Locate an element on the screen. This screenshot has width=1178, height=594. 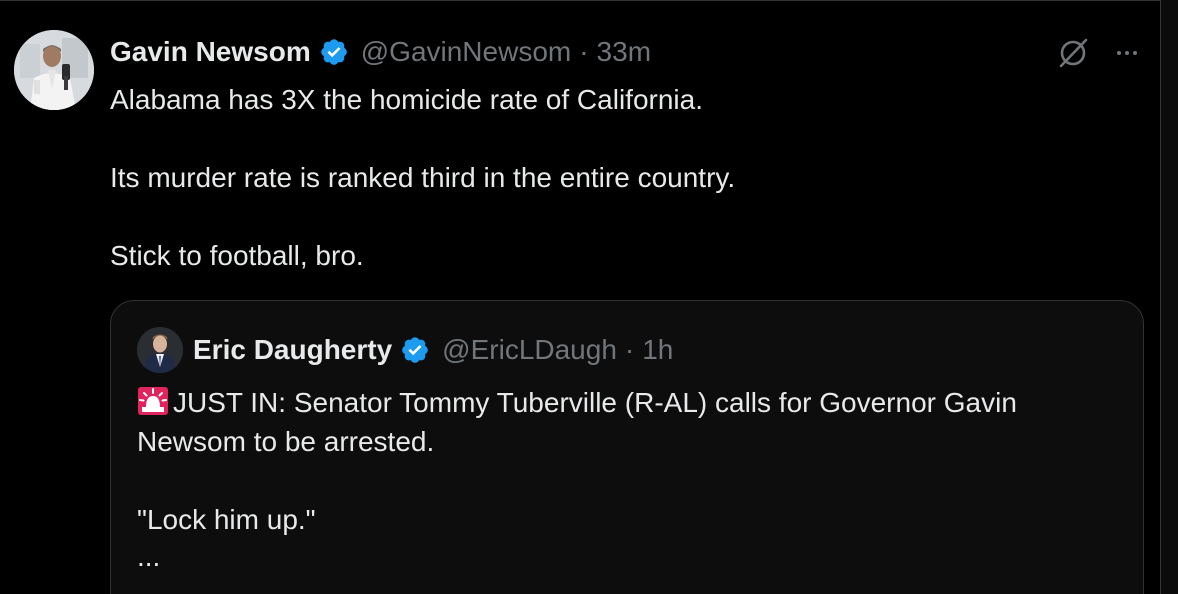
quoted-line-2: "Lock him up." is located at coordinates (226, 519).